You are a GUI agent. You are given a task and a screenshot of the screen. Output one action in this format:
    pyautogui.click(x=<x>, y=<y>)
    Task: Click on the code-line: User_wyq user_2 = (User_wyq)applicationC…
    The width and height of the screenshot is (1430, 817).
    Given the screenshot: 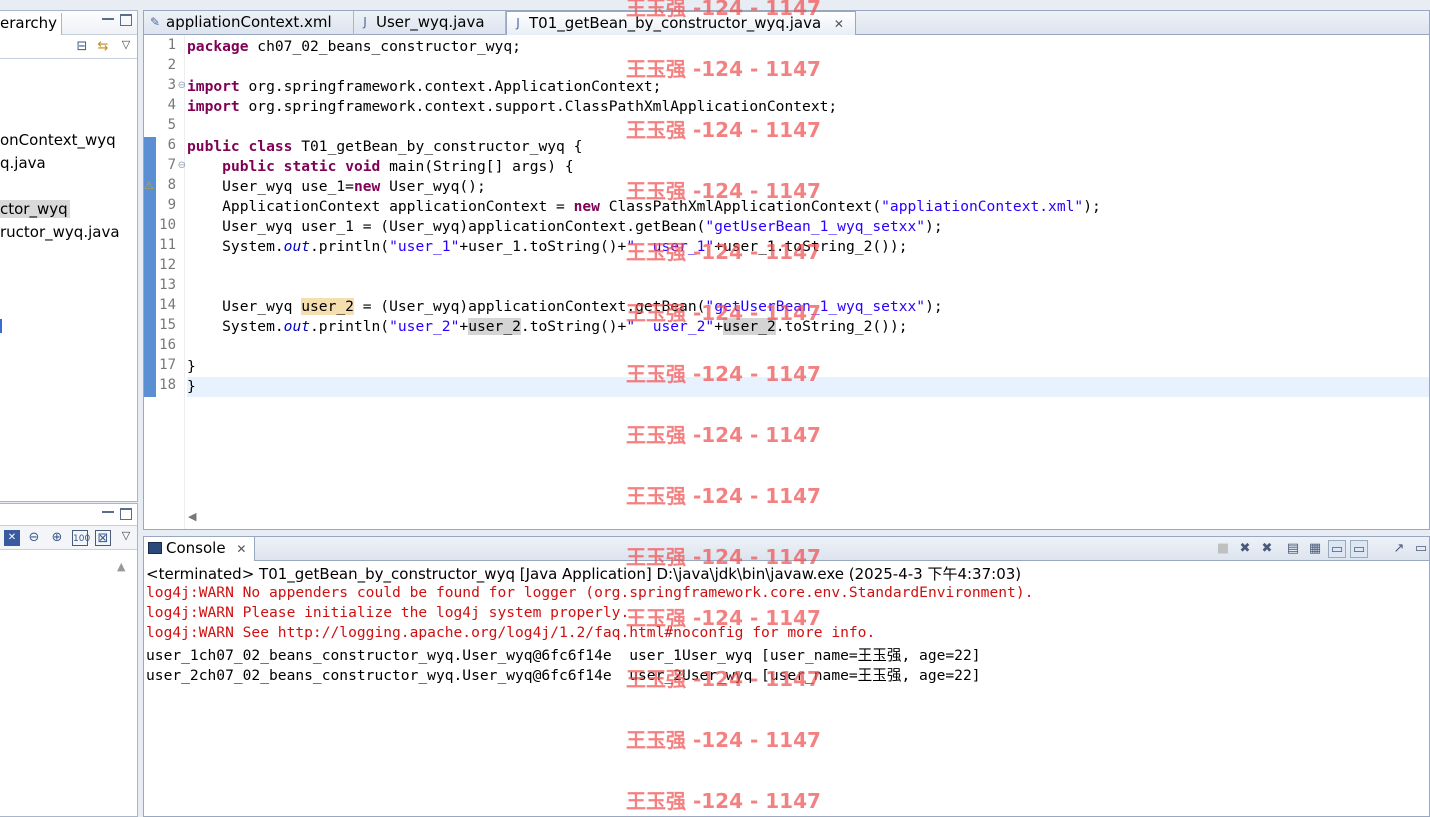 What is the action you would take?
    pyautogui.click(x=808, y=307)
    